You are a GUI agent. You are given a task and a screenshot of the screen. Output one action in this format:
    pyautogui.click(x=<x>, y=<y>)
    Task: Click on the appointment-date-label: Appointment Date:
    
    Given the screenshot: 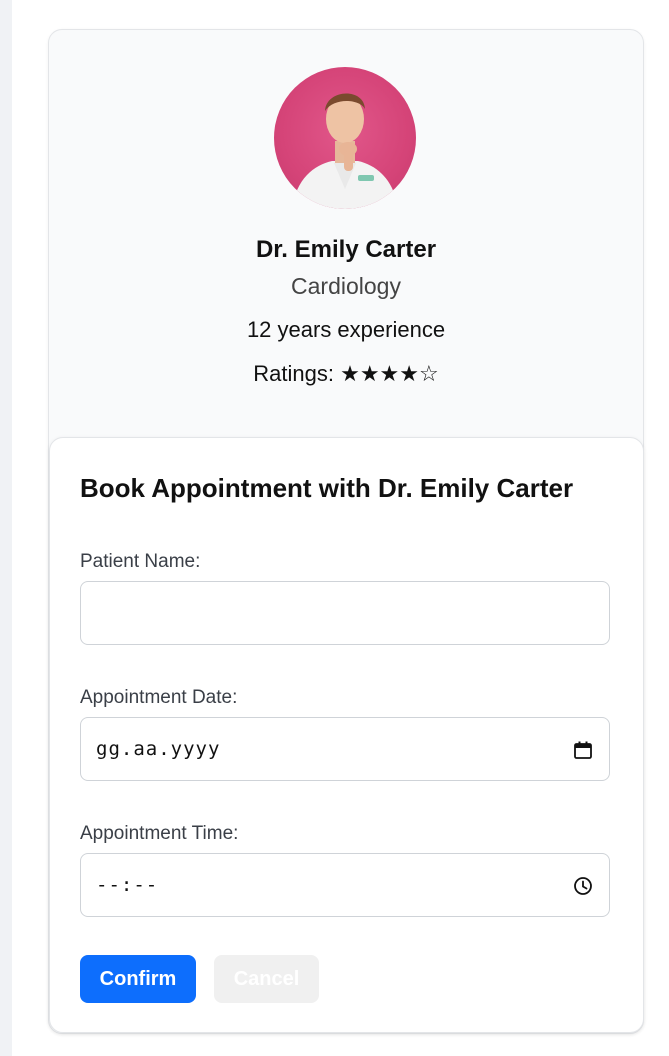 What is the action you would take?
    pyautogui.click(x=159, y=697)
    